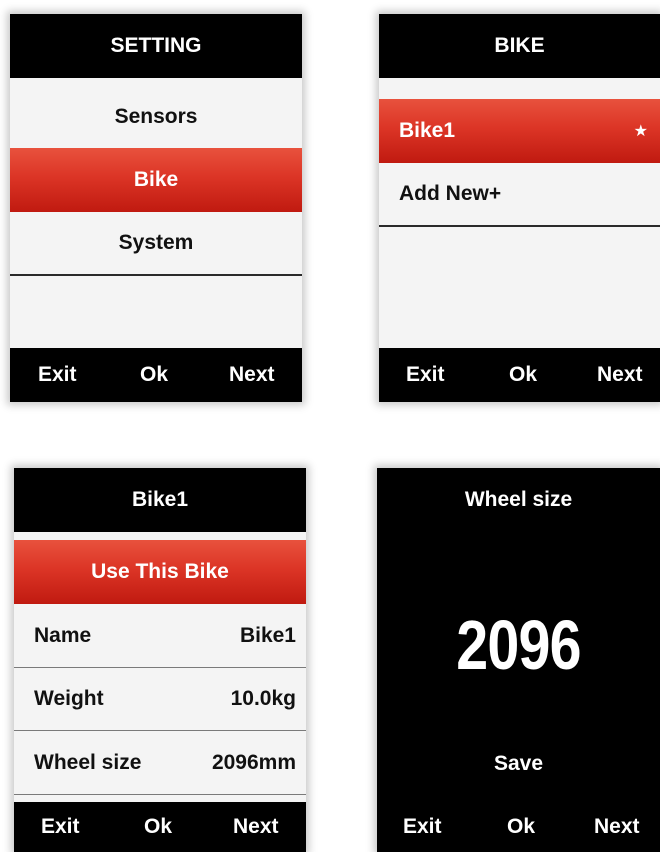  I want to click on screen-title: BIKE, so click(519, 46).